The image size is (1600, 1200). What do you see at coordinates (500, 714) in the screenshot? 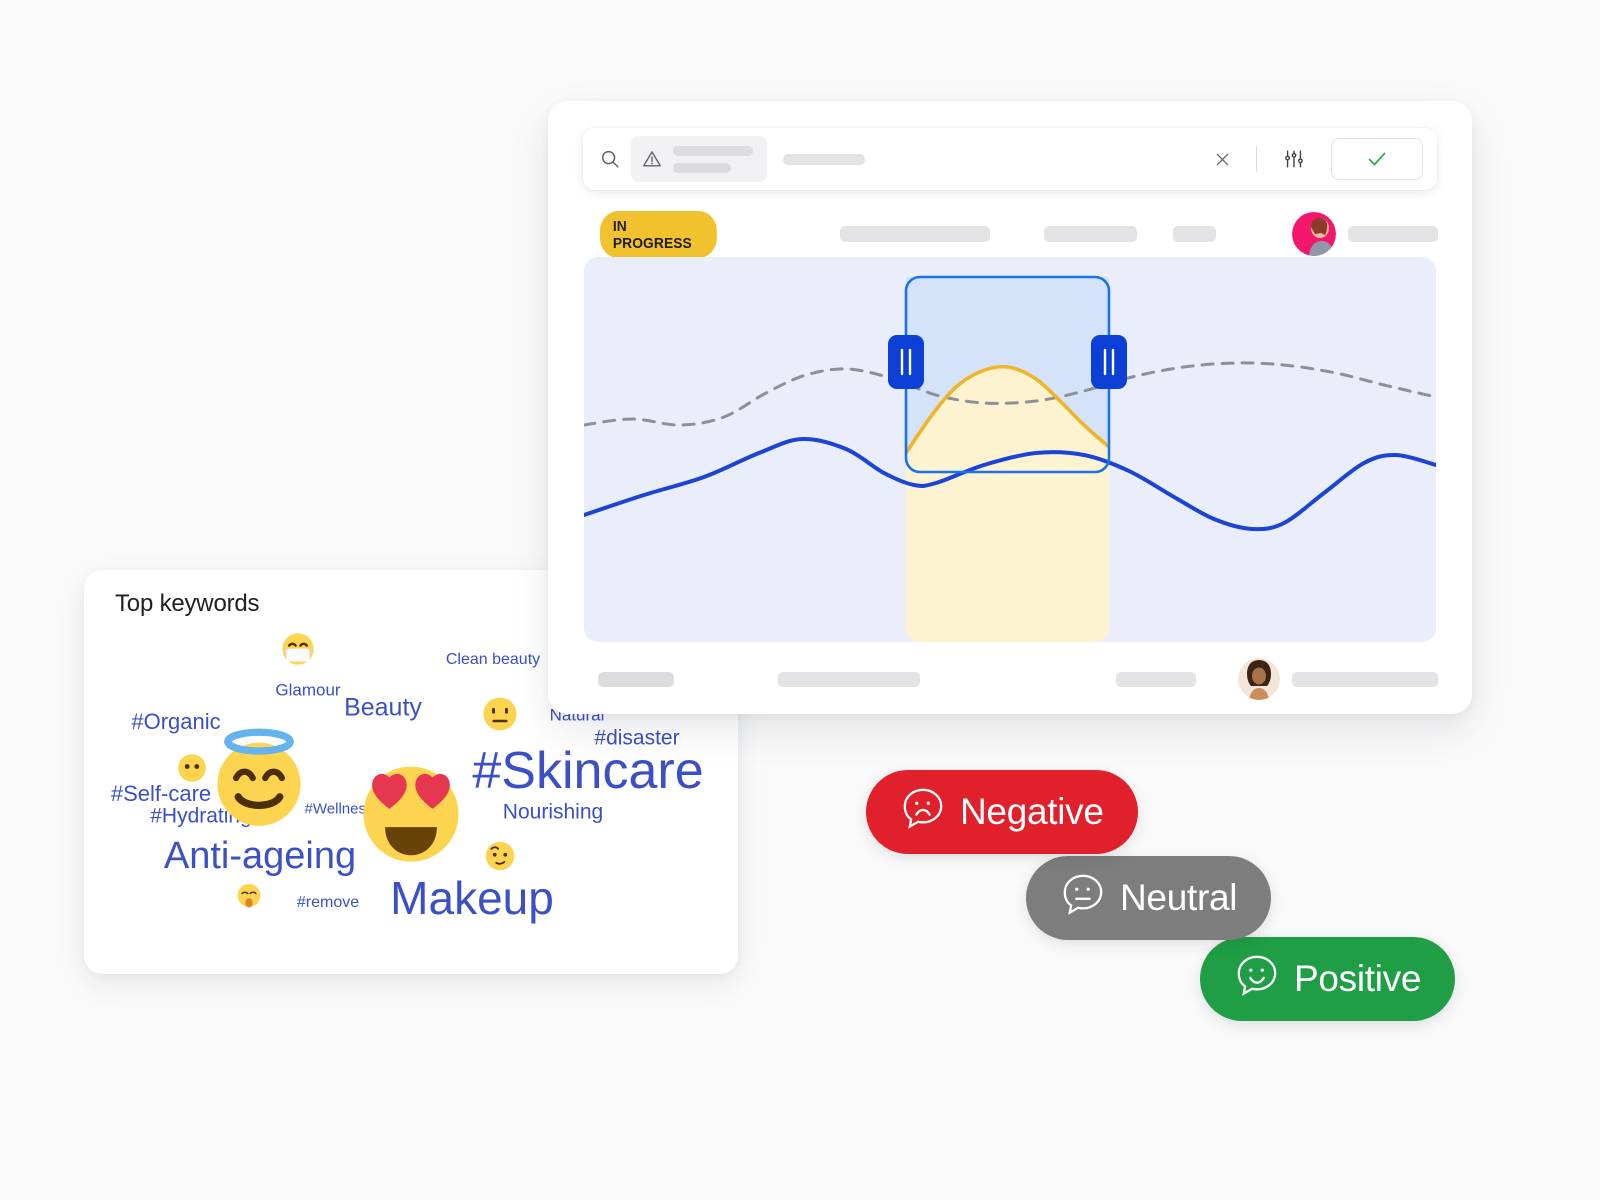
I see `neutral-face-emoji` at bounding box center [500, 714].